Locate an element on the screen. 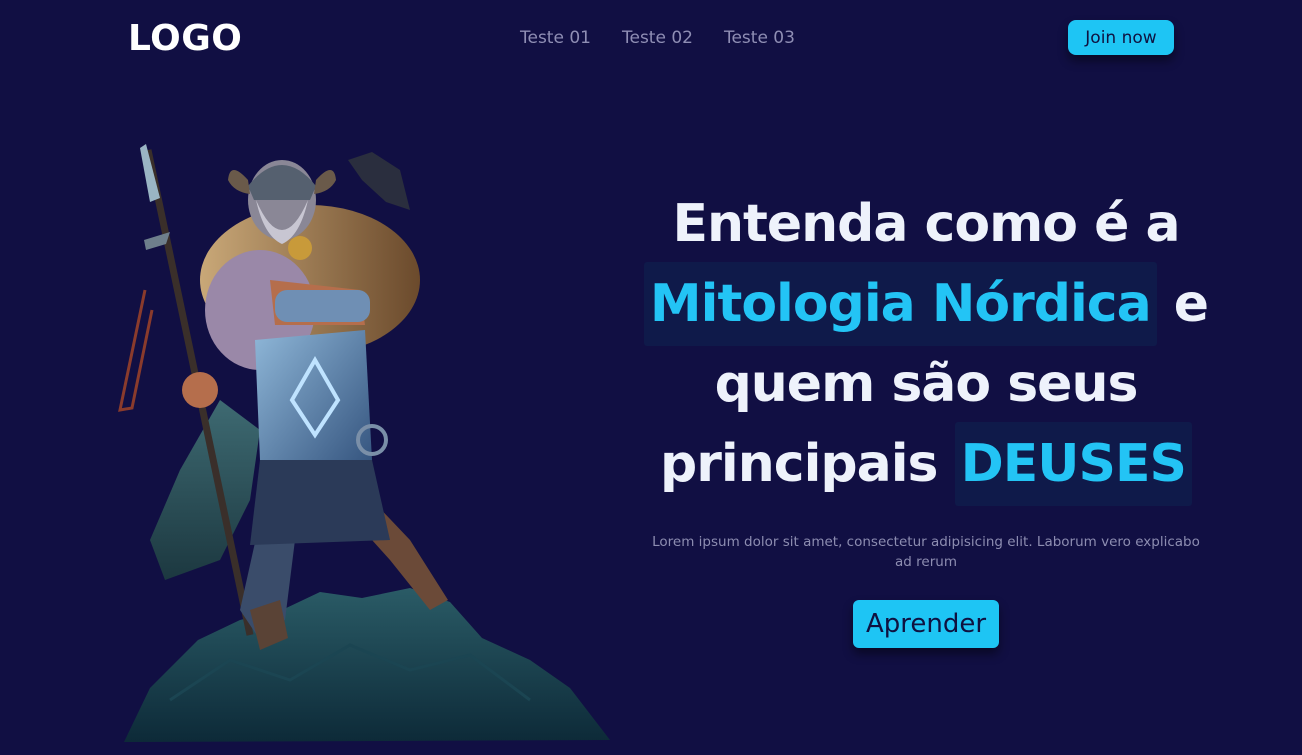 The image size is (1302, 755). headline-connector: e is located at coordinates (1182, 304).